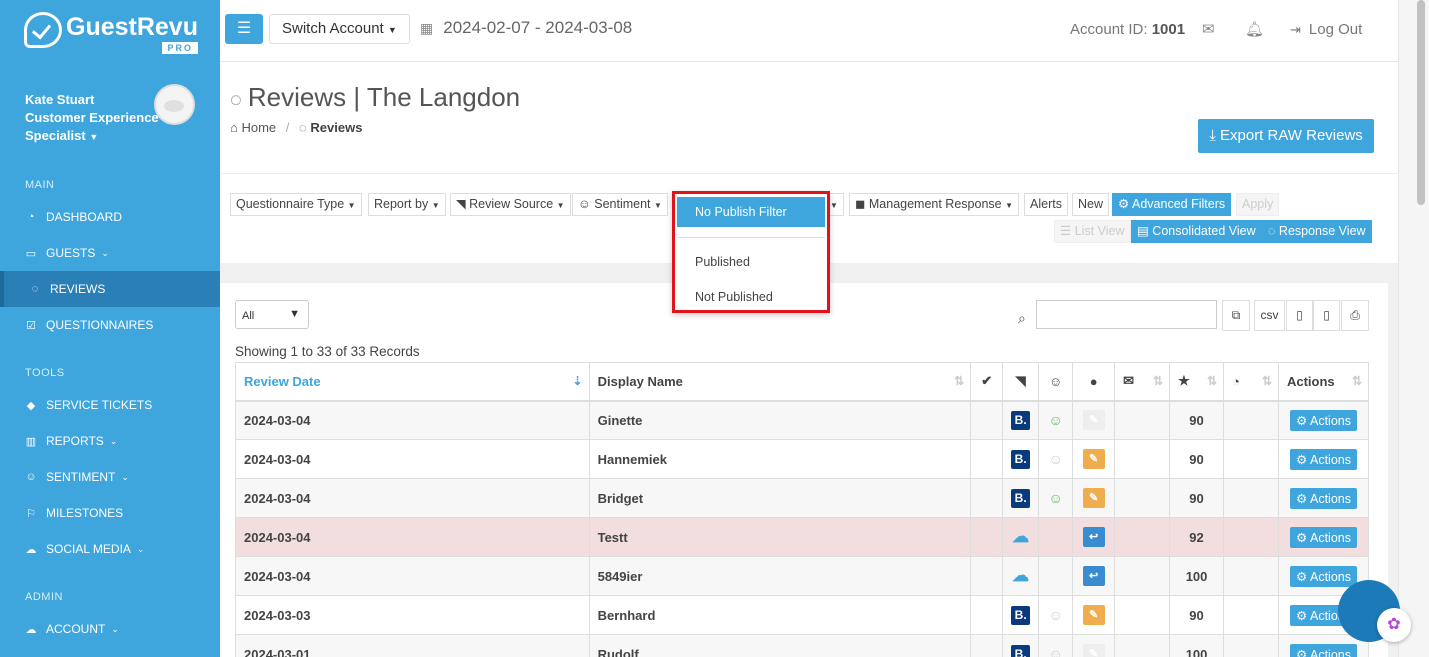 The image size is (1429, 657). I want to click on table-row: 2024-03-04 Ginette B. ☺ ✎ 90 ⚙ Actions, so click(802, 420).